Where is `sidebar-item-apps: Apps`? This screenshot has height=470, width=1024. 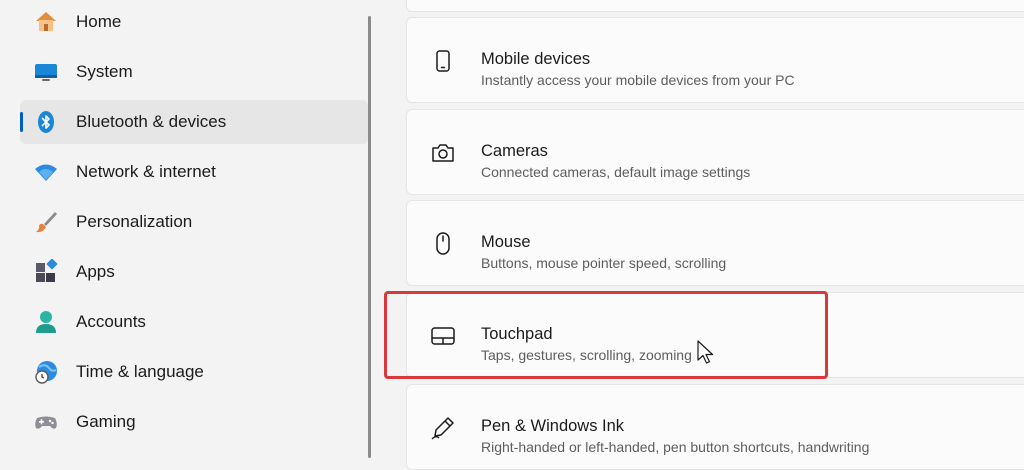 sidebar-item-apps: Apps is located at coordinates (194, 272).